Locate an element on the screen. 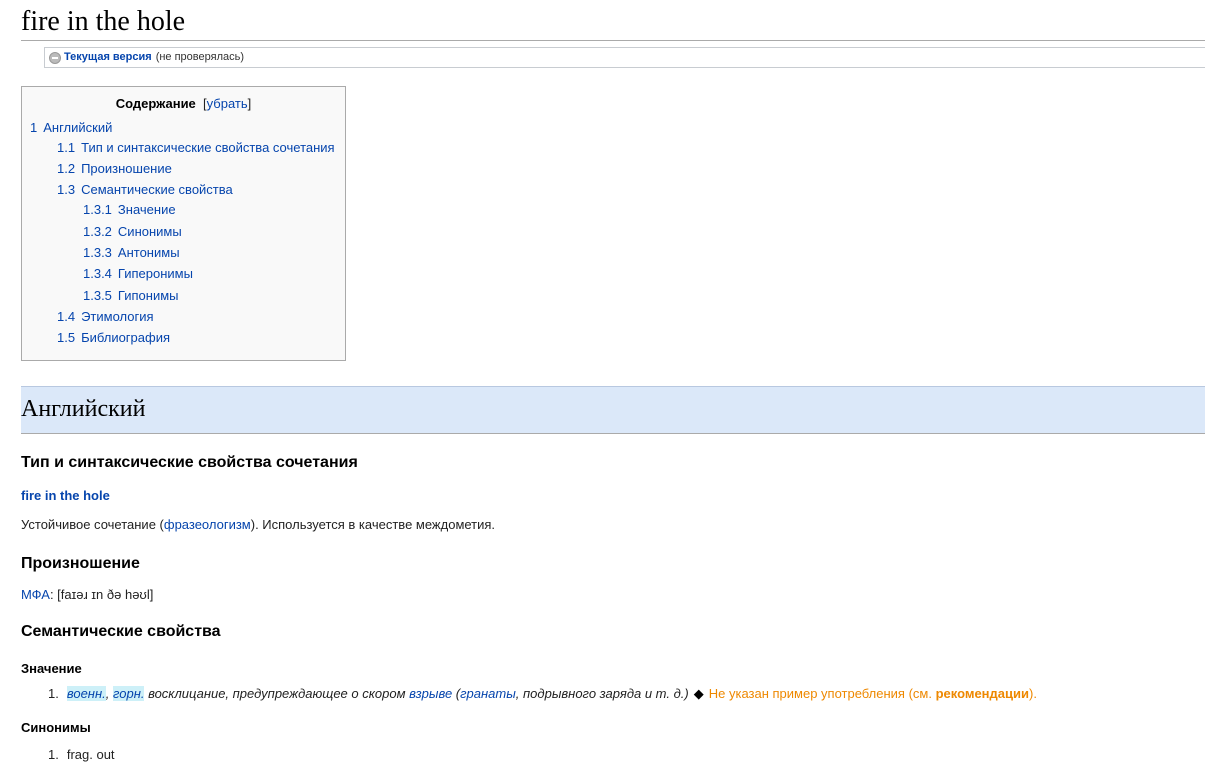 The width and height of the screenshot is (1205, 769). toc-item-1-5: 1.5 Библиография is located at coordinates (113, 338).